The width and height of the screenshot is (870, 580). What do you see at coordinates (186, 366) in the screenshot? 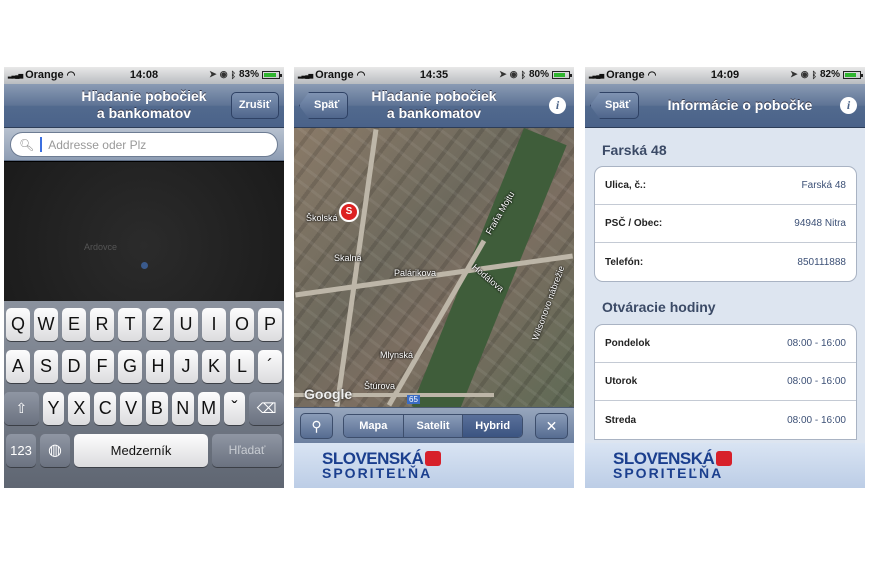
I see `key: J` at bounding box center [186, 366].